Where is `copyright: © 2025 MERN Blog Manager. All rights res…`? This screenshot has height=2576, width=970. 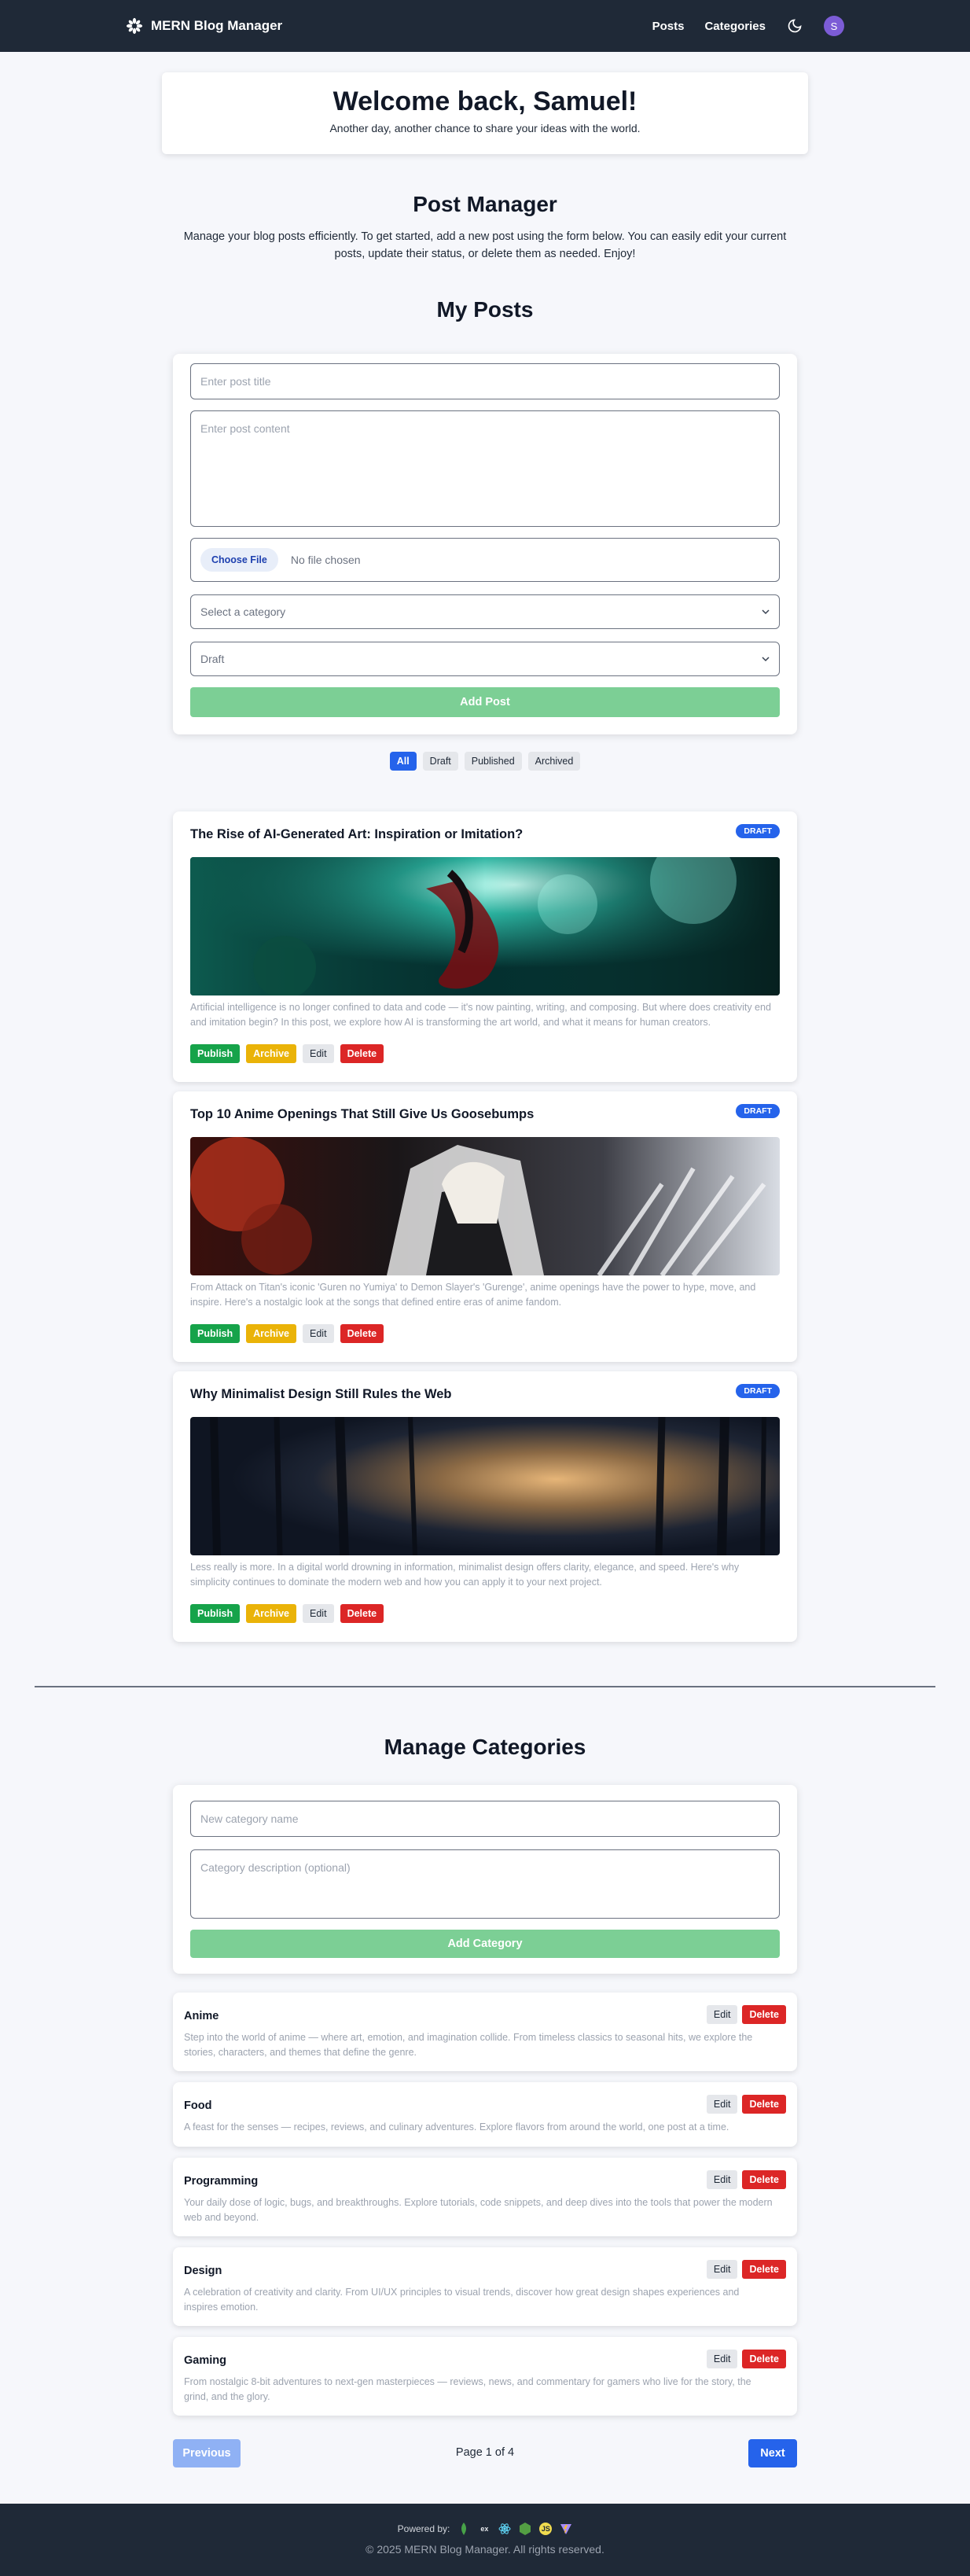 copyright: © 2025 MERN Blog Manager. All rights res… is located at coordinates (485, 2549).